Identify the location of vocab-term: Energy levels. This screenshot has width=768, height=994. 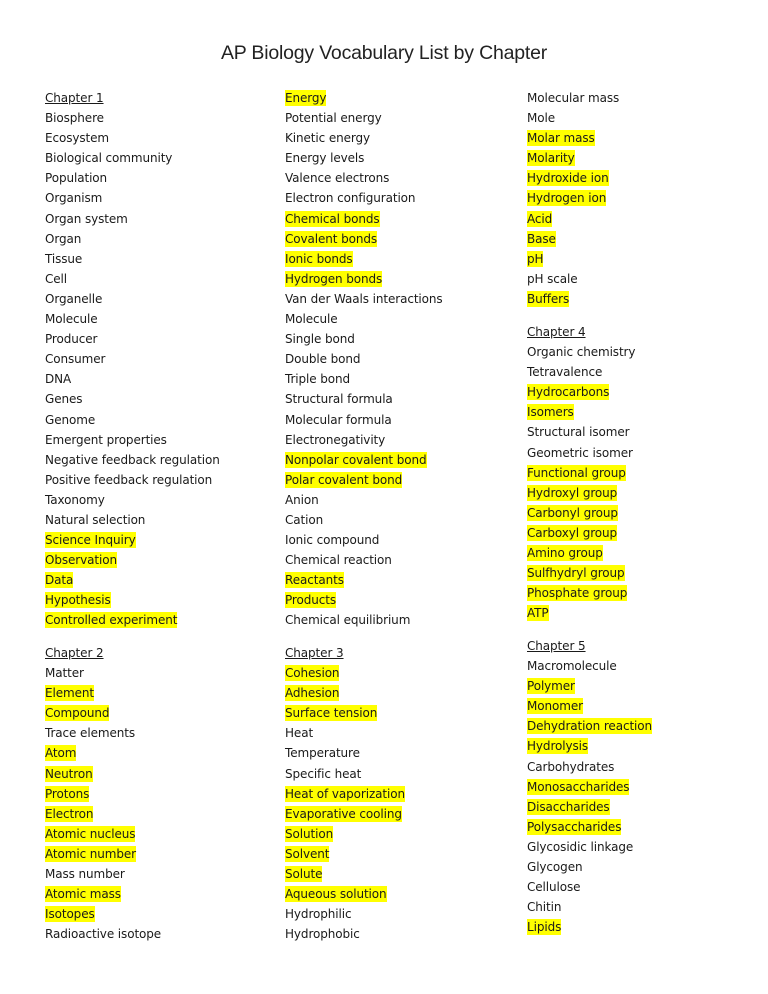
(364, 158).